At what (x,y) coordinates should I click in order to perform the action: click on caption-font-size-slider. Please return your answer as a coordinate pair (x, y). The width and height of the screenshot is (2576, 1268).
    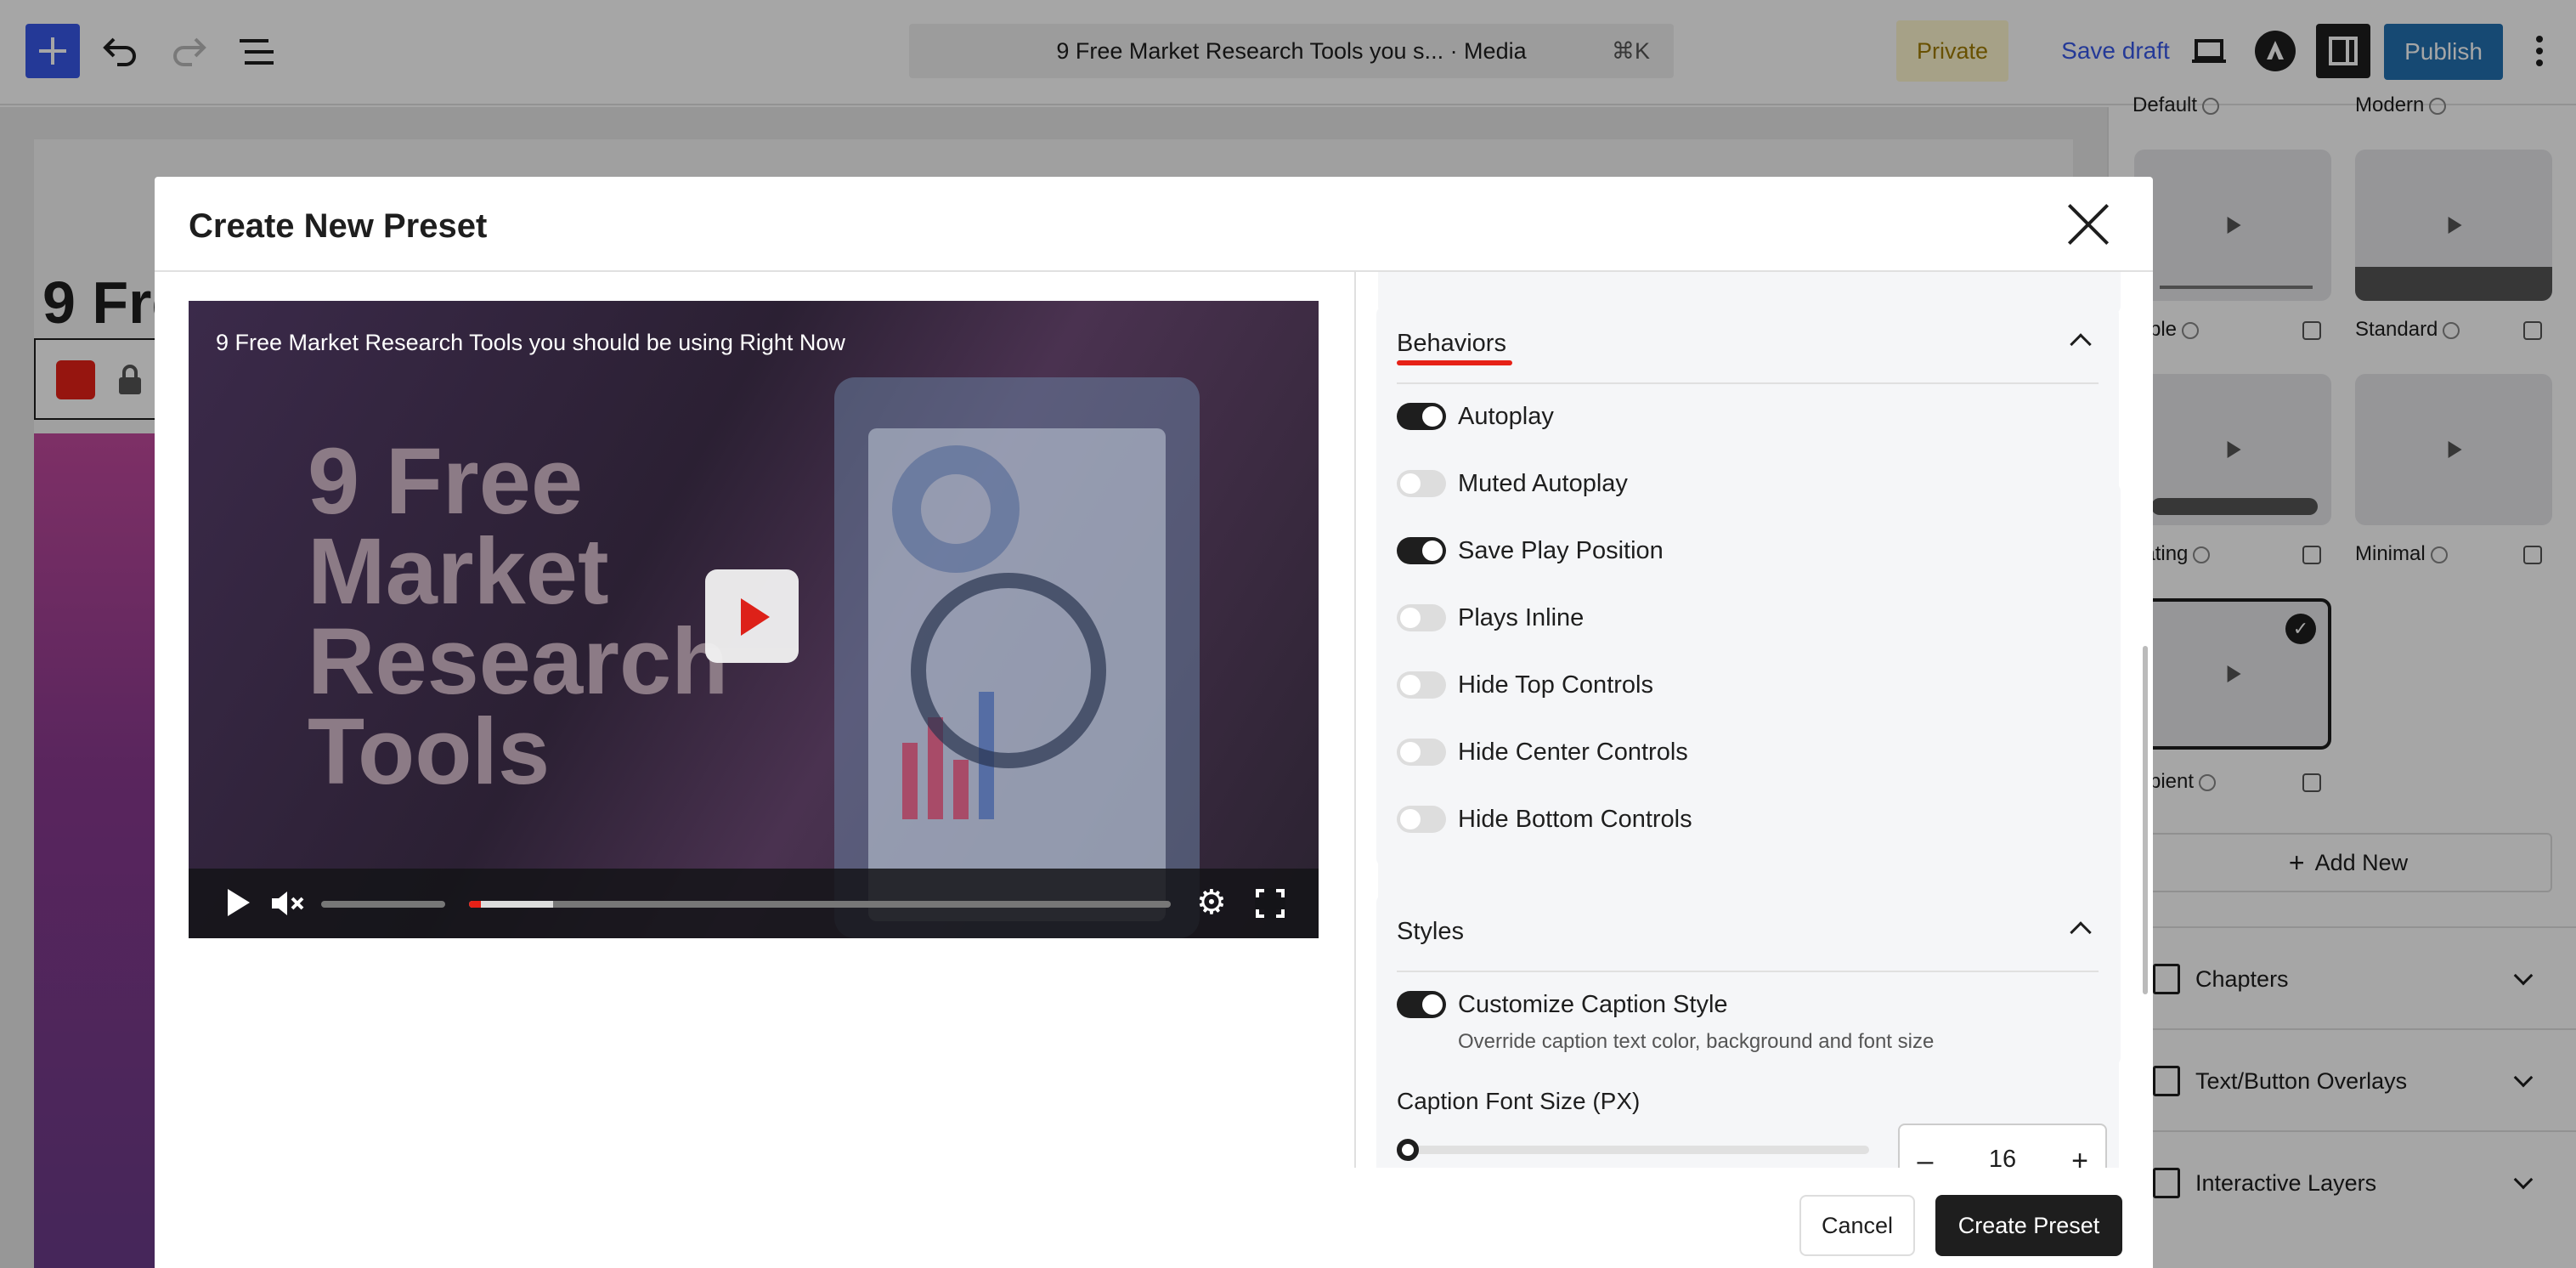
    Looking at the image, I should click on (1633, 1150).